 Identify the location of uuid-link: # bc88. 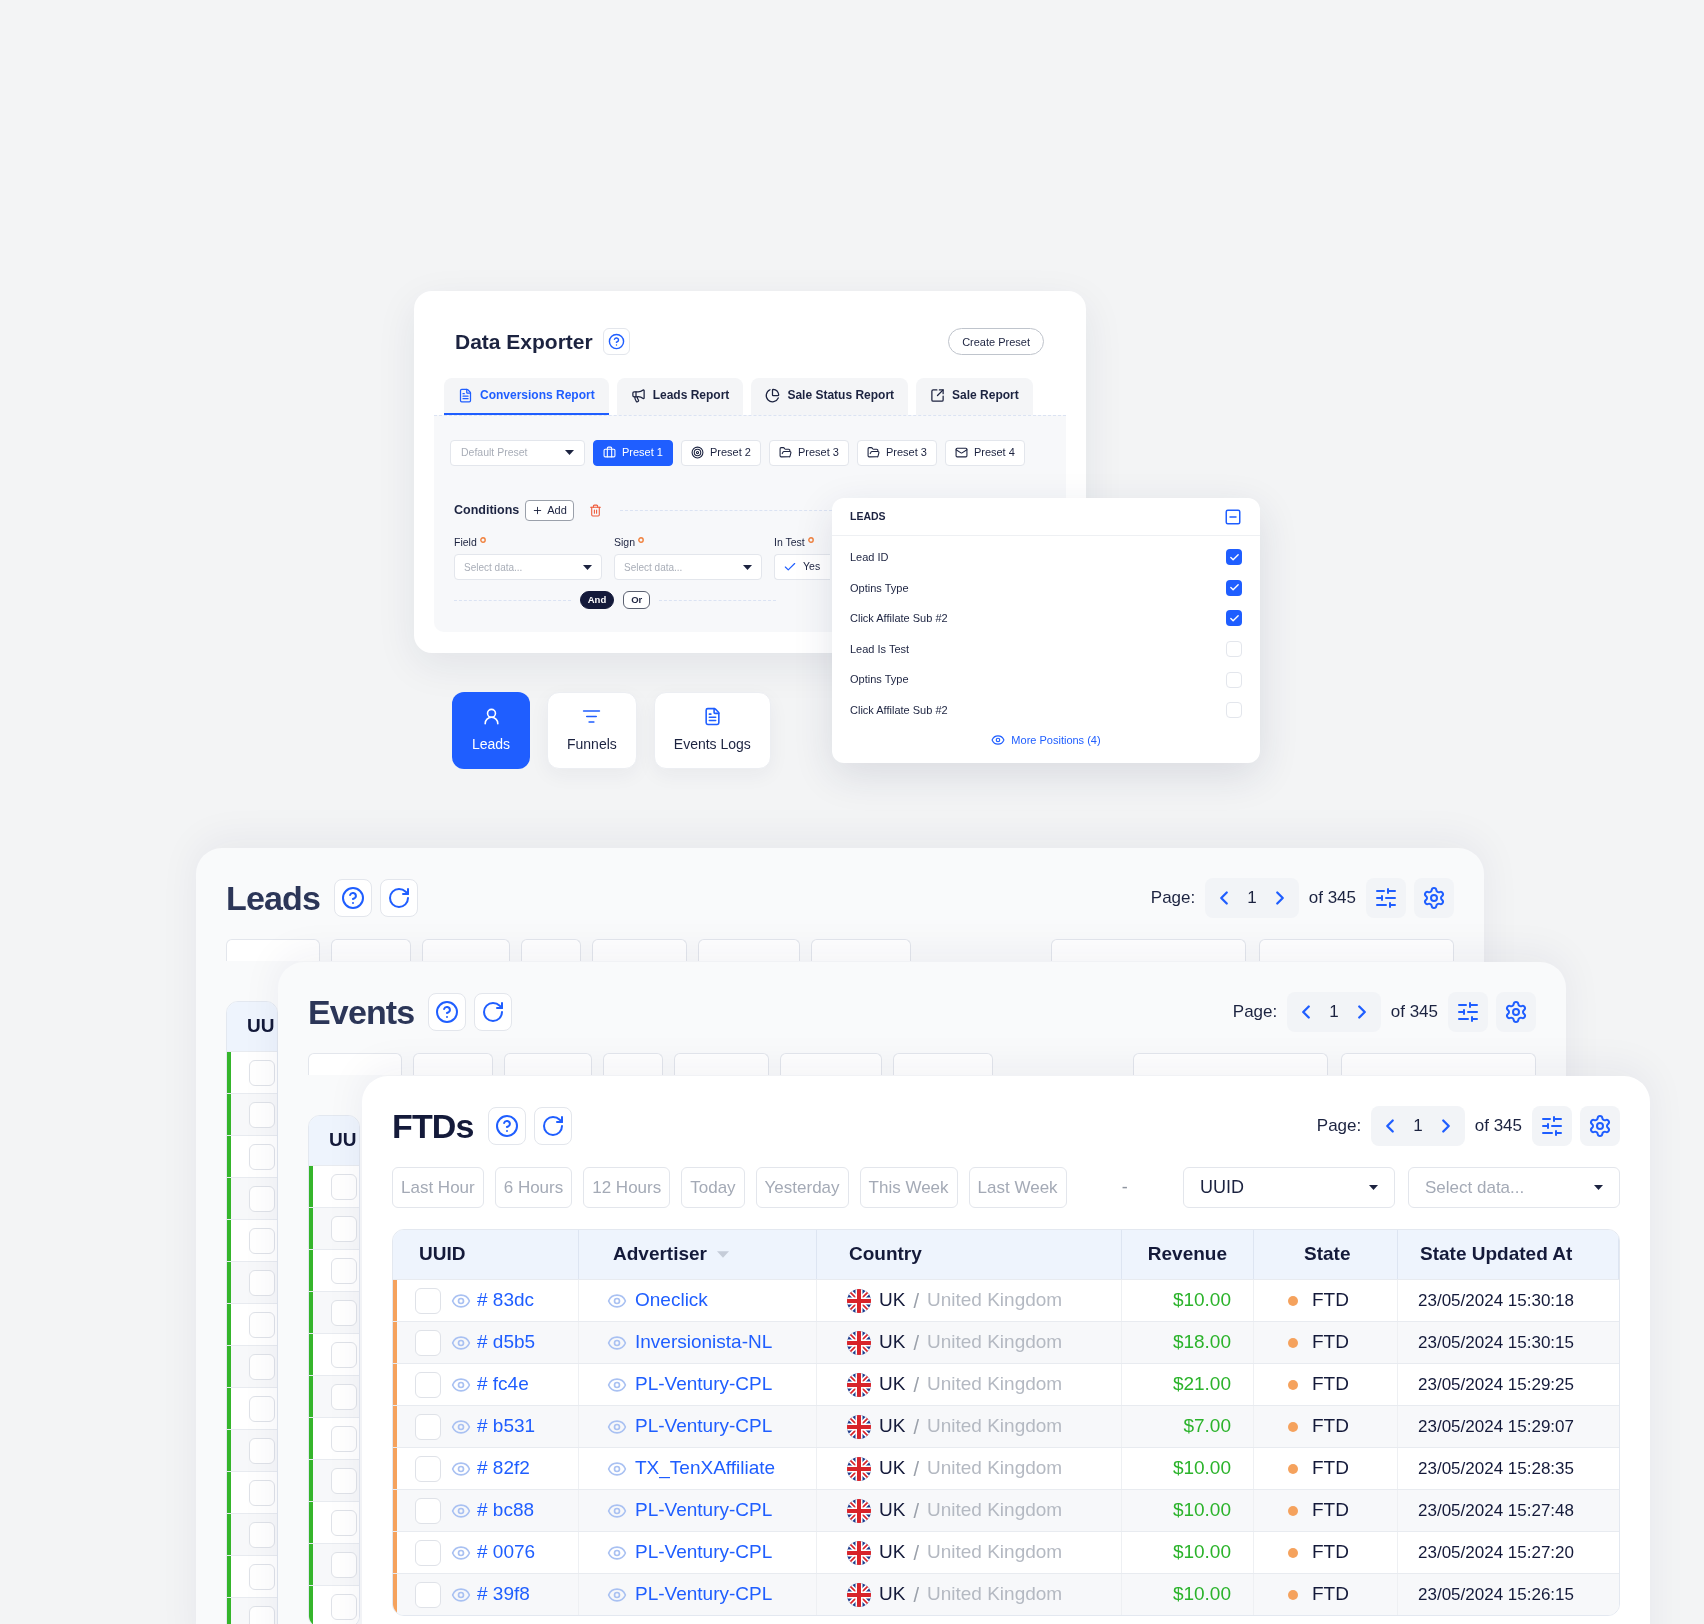
(506, 1510).